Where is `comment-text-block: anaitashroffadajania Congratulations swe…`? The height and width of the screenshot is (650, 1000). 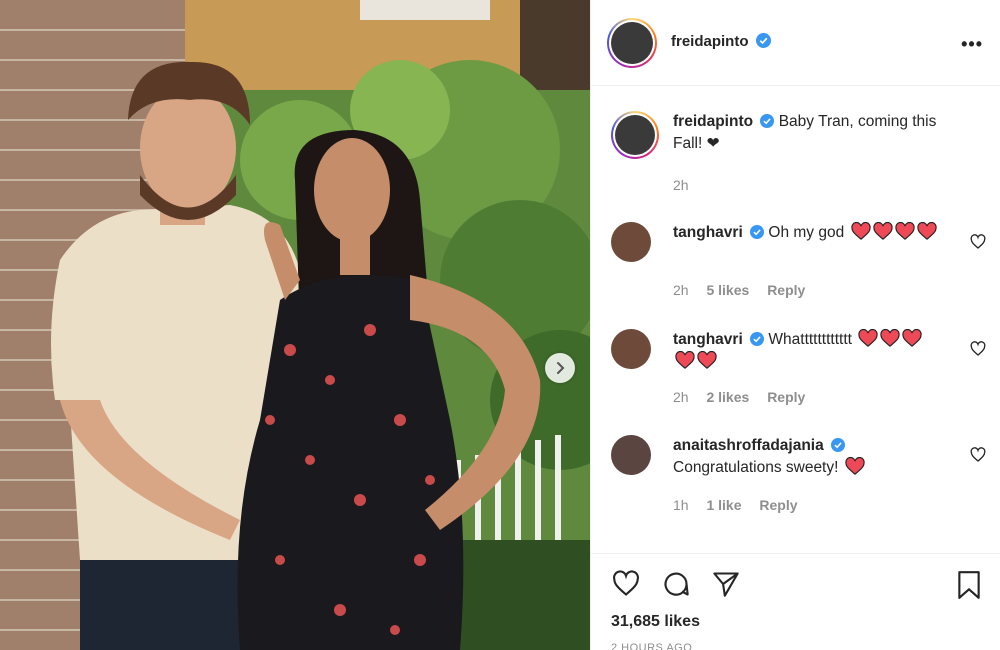
comment-text-block: anaitashroffadajania Congratulations swe… is located at coordinates (808, 457).